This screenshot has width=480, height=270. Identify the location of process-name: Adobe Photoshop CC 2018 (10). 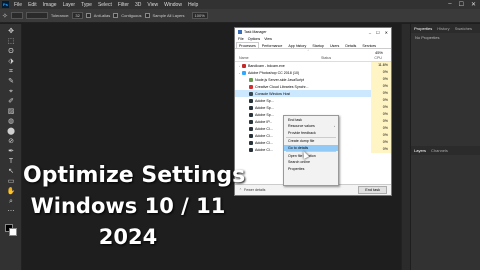
(274, 72).